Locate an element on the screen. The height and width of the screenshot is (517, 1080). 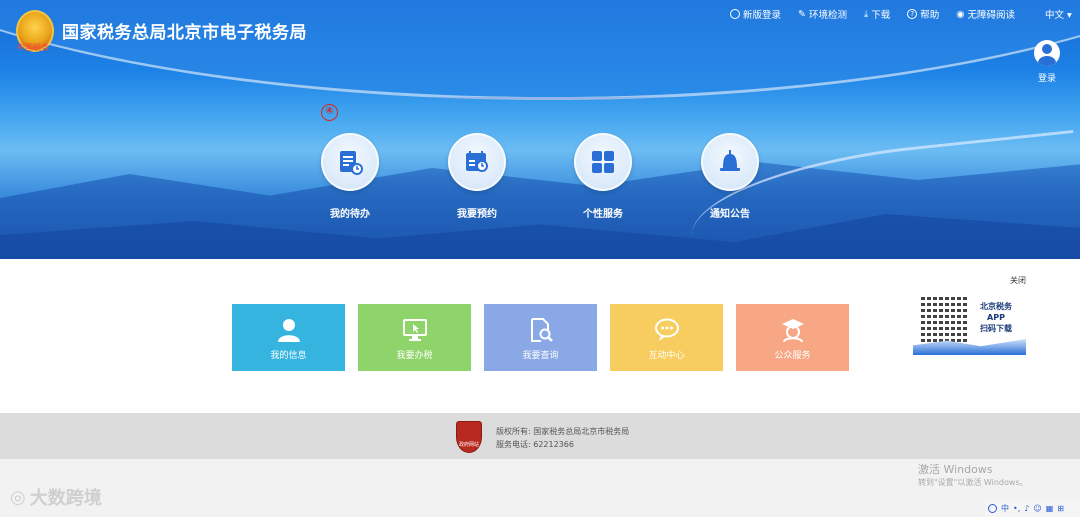
app-promo-line2: APP is located at coordinates (996, 317).